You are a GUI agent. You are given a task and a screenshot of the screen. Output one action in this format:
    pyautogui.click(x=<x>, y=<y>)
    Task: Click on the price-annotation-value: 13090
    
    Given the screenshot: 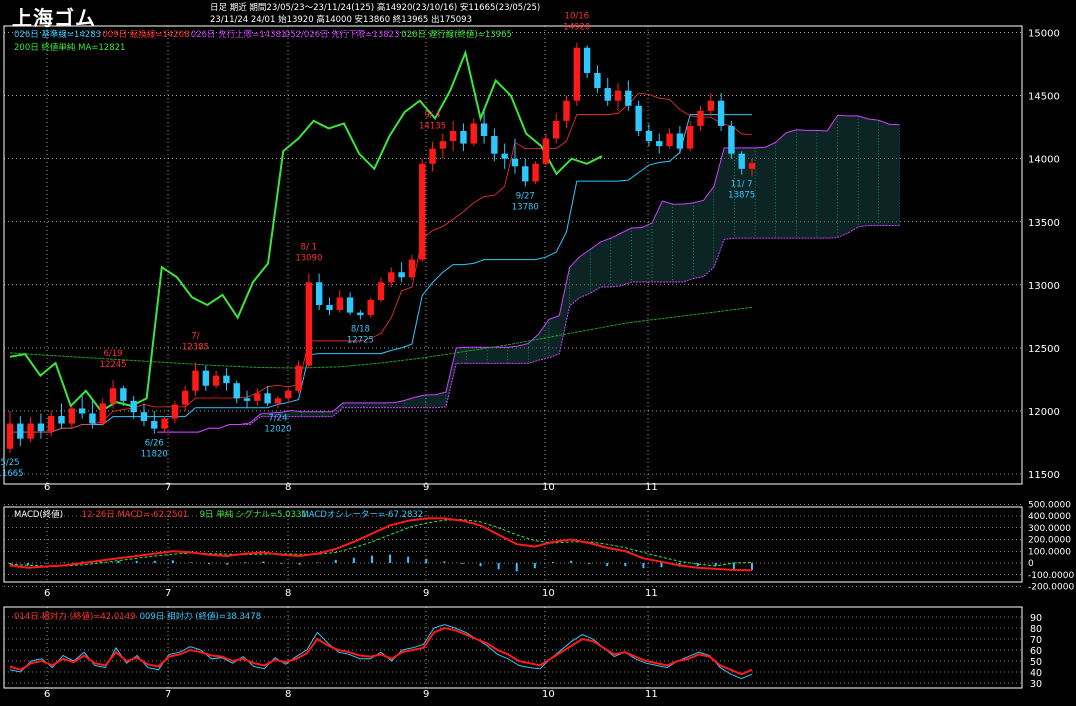 What is the action you would take?
    pyautogui.click(x=308, y=258)
    